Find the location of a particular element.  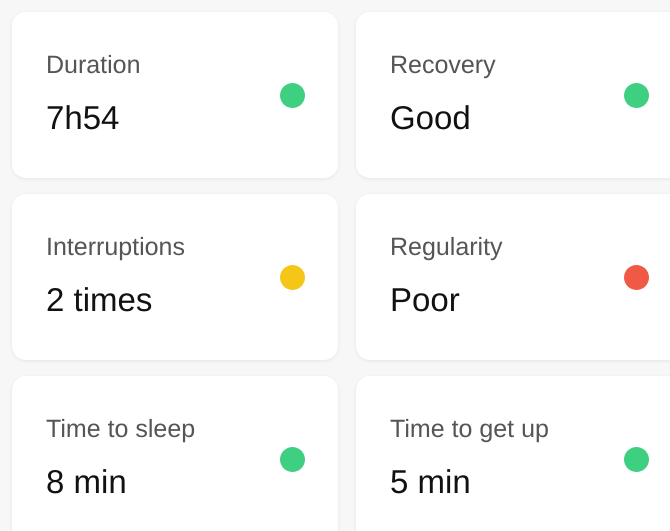

metric-value: 5 min is located at coordinates (430, 482).